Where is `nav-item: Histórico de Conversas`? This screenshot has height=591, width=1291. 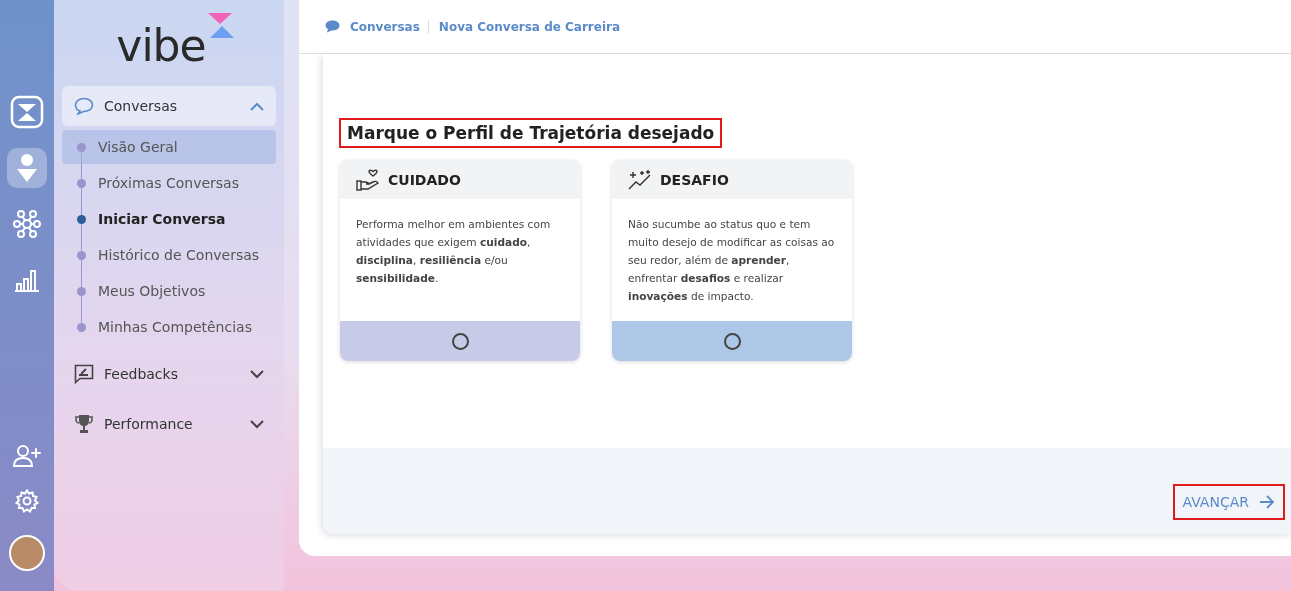
nav-item: Histórico de Conversas is located at coordinates (169, 255).